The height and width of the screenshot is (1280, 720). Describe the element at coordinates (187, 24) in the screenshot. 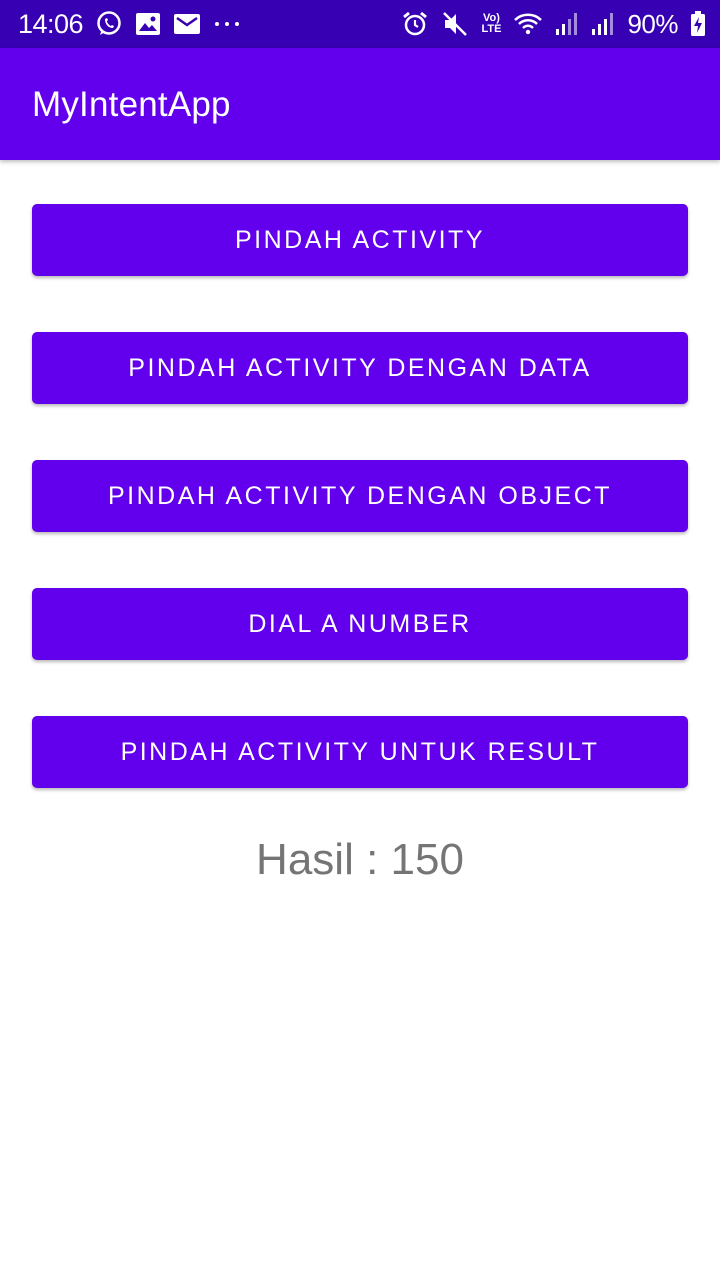

I see `mail-icon` at that location.